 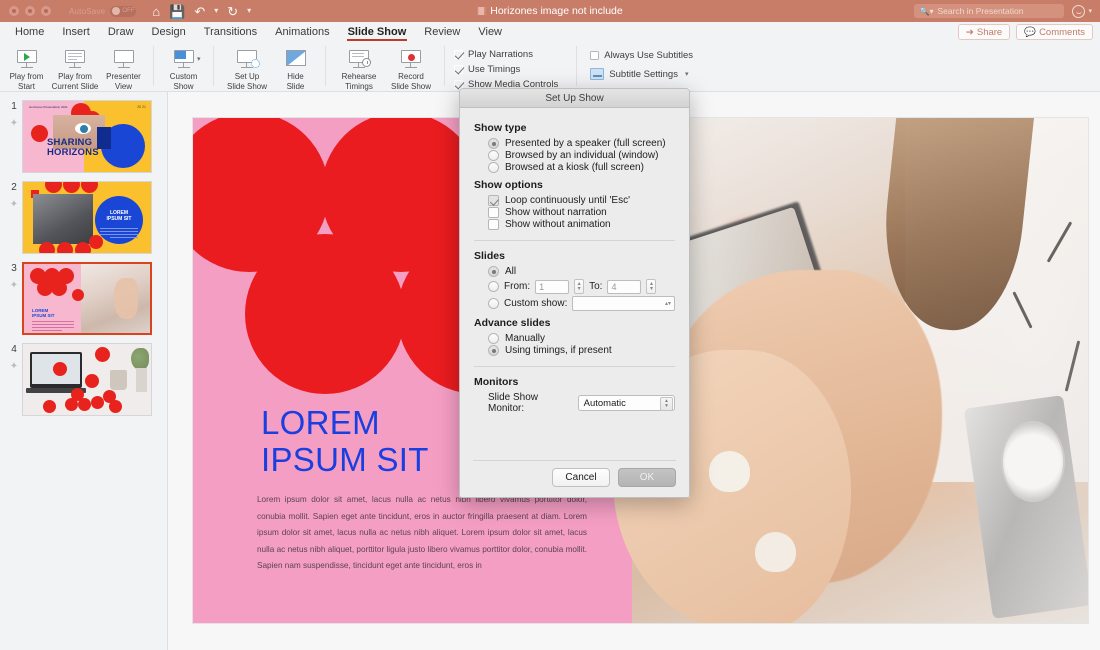 I want to click on tab-insert: Insert, so click(x=76, y=32).